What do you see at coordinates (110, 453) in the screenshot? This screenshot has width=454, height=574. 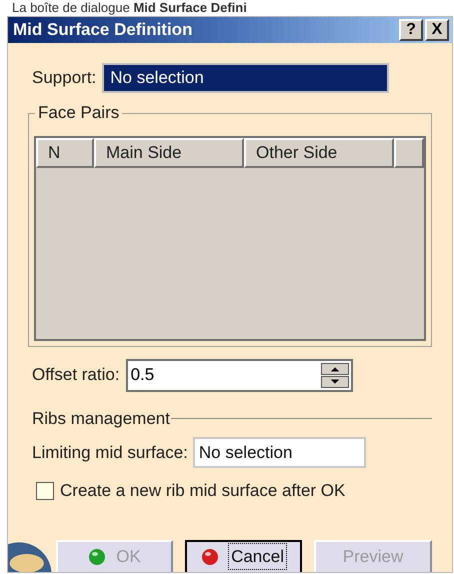 I see `field-label: Limiting mid surface:` at bounding box center [110, 453].